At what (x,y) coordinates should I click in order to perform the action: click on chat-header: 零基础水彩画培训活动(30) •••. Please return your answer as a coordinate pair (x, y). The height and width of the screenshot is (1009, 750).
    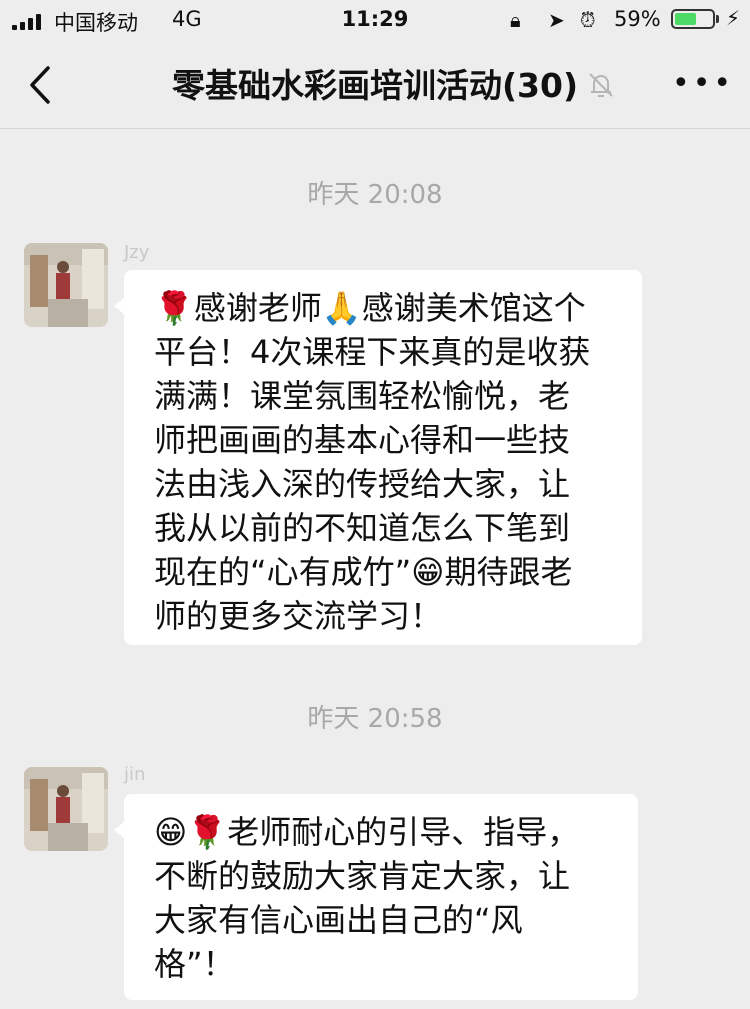
    Looking at the image, I should click on (375, 85).